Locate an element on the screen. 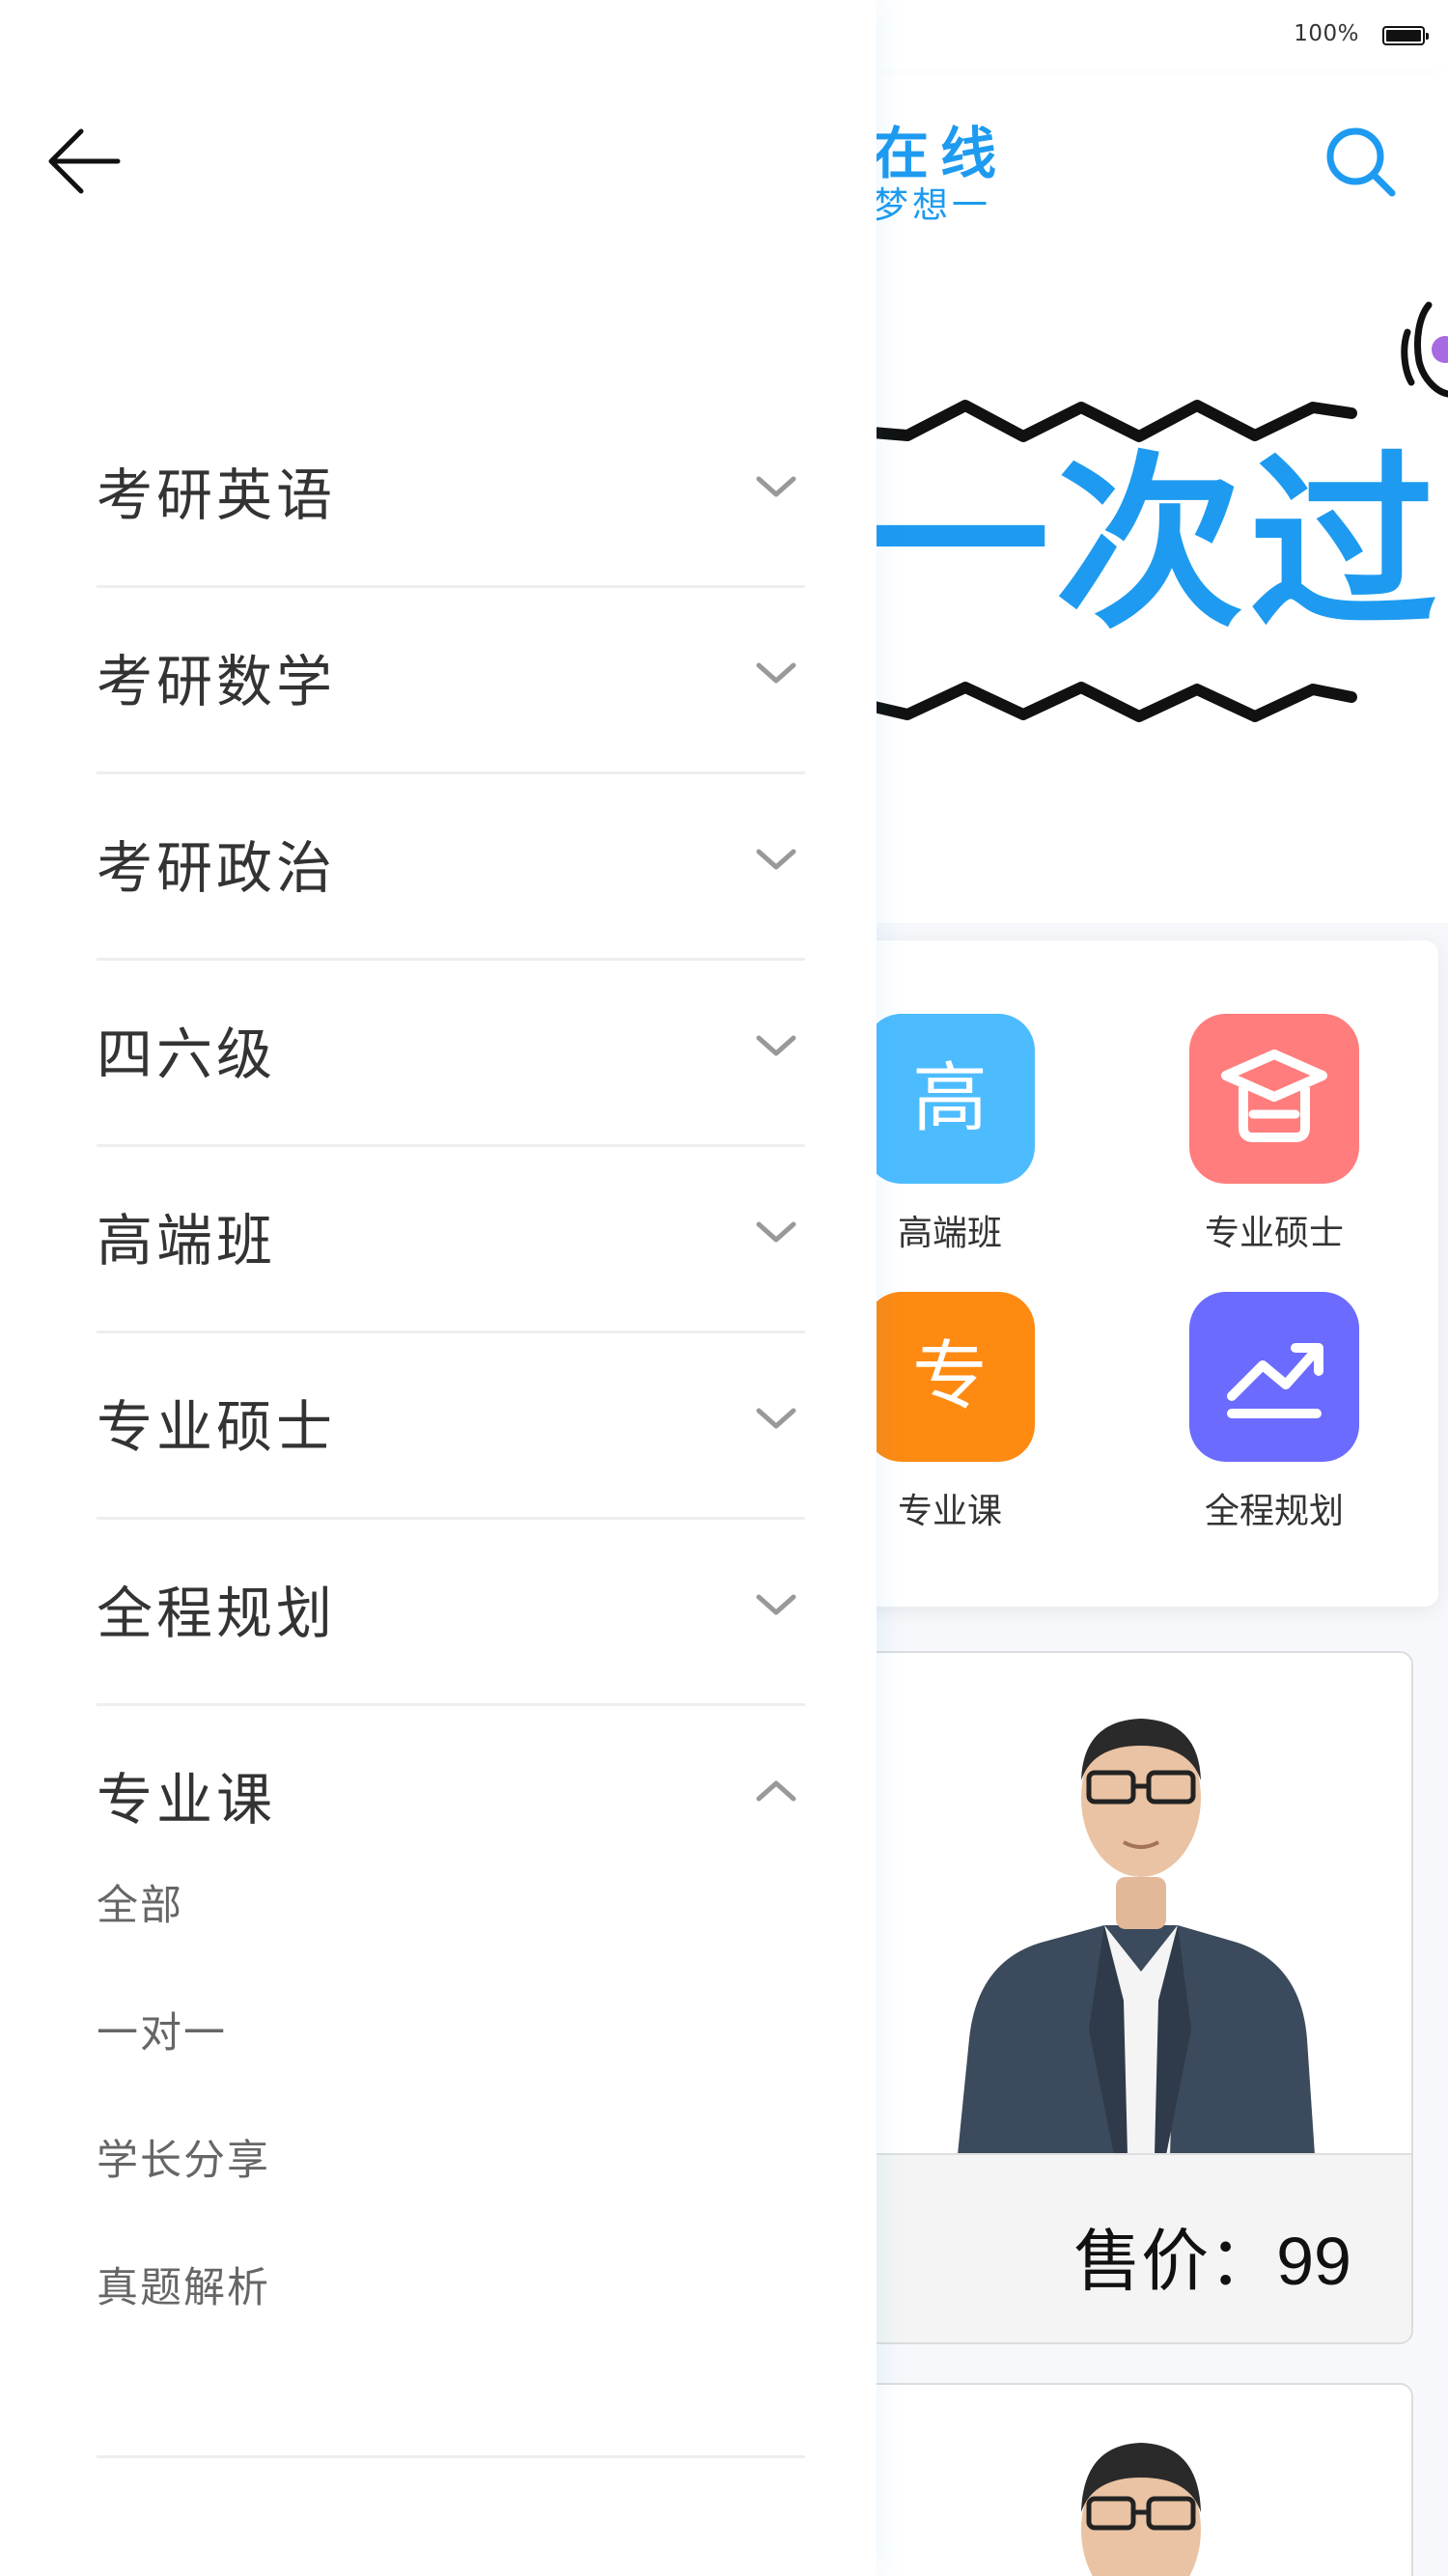  menu-item-cet: 四六级 is located at coordinates (451, 1054).